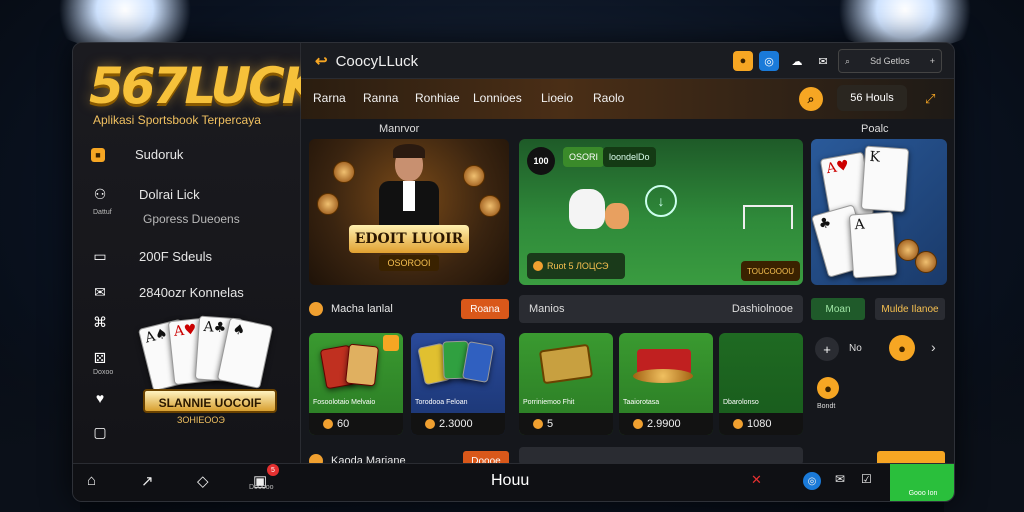 Image resolution: width=1024 pixels, height=512 pixels. Describe the element at coordinates (191, 194) in the screenshot. I see `sidebar-item-dolrai: ⚇ Dolrai Lick` at that location.